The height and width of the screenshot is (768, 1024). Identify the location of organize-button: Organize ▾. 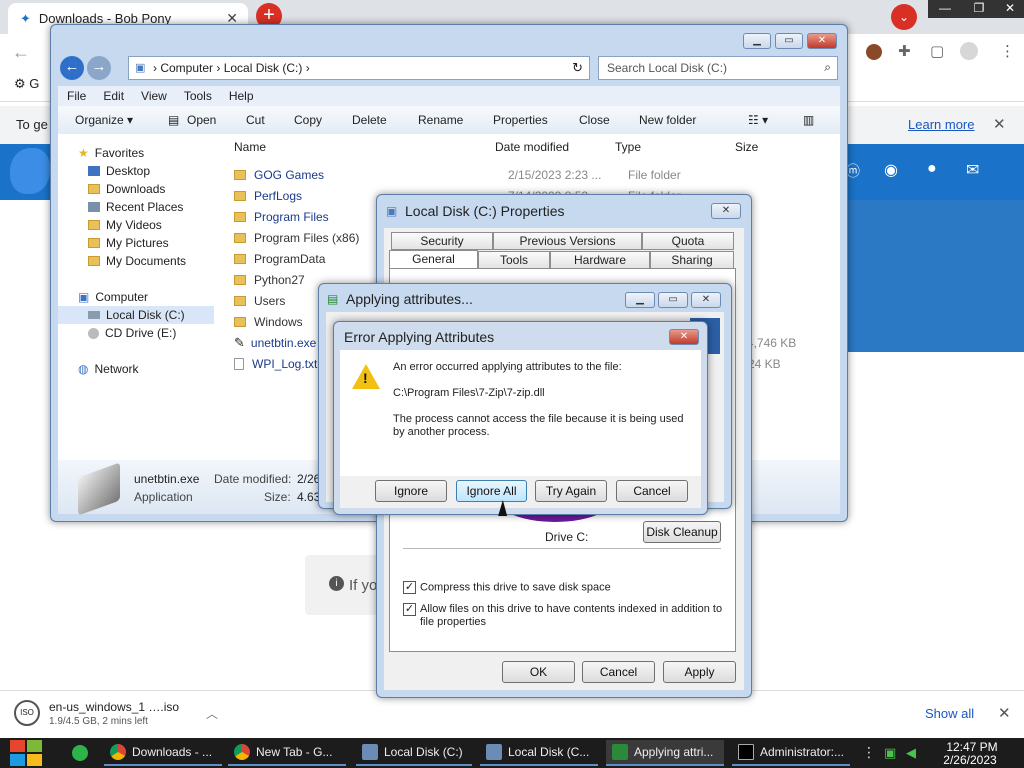
(104, 120).